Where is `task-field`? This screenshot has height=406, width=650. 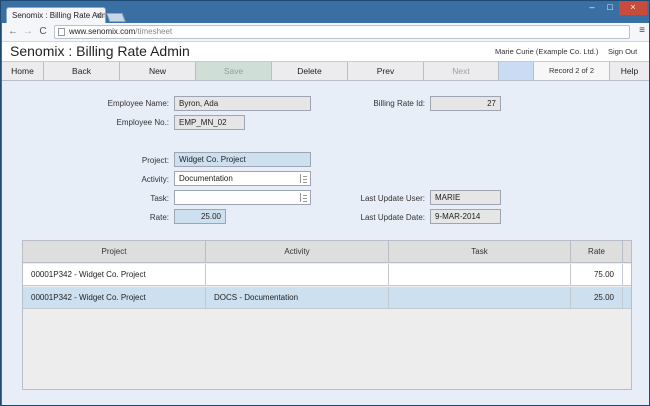
task-field is located at coordinates (242, 197).